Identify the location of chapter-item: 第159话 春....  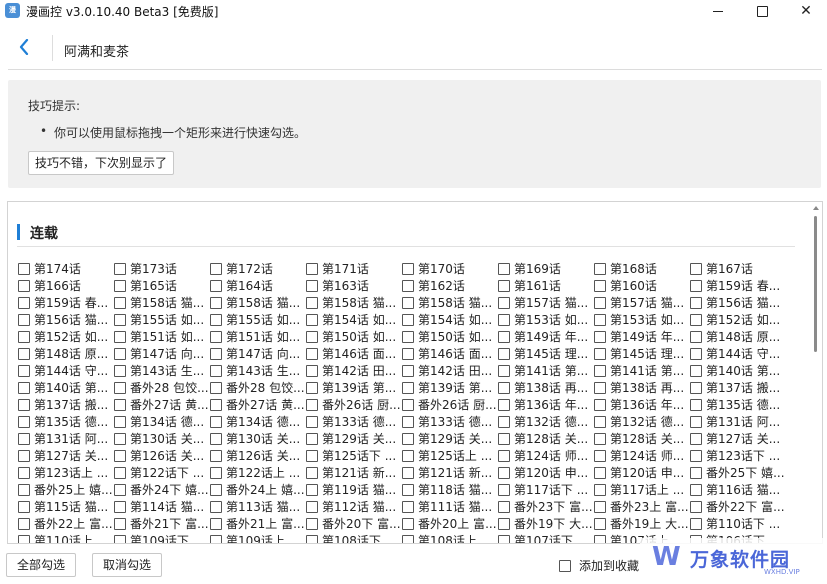
(65, 302).